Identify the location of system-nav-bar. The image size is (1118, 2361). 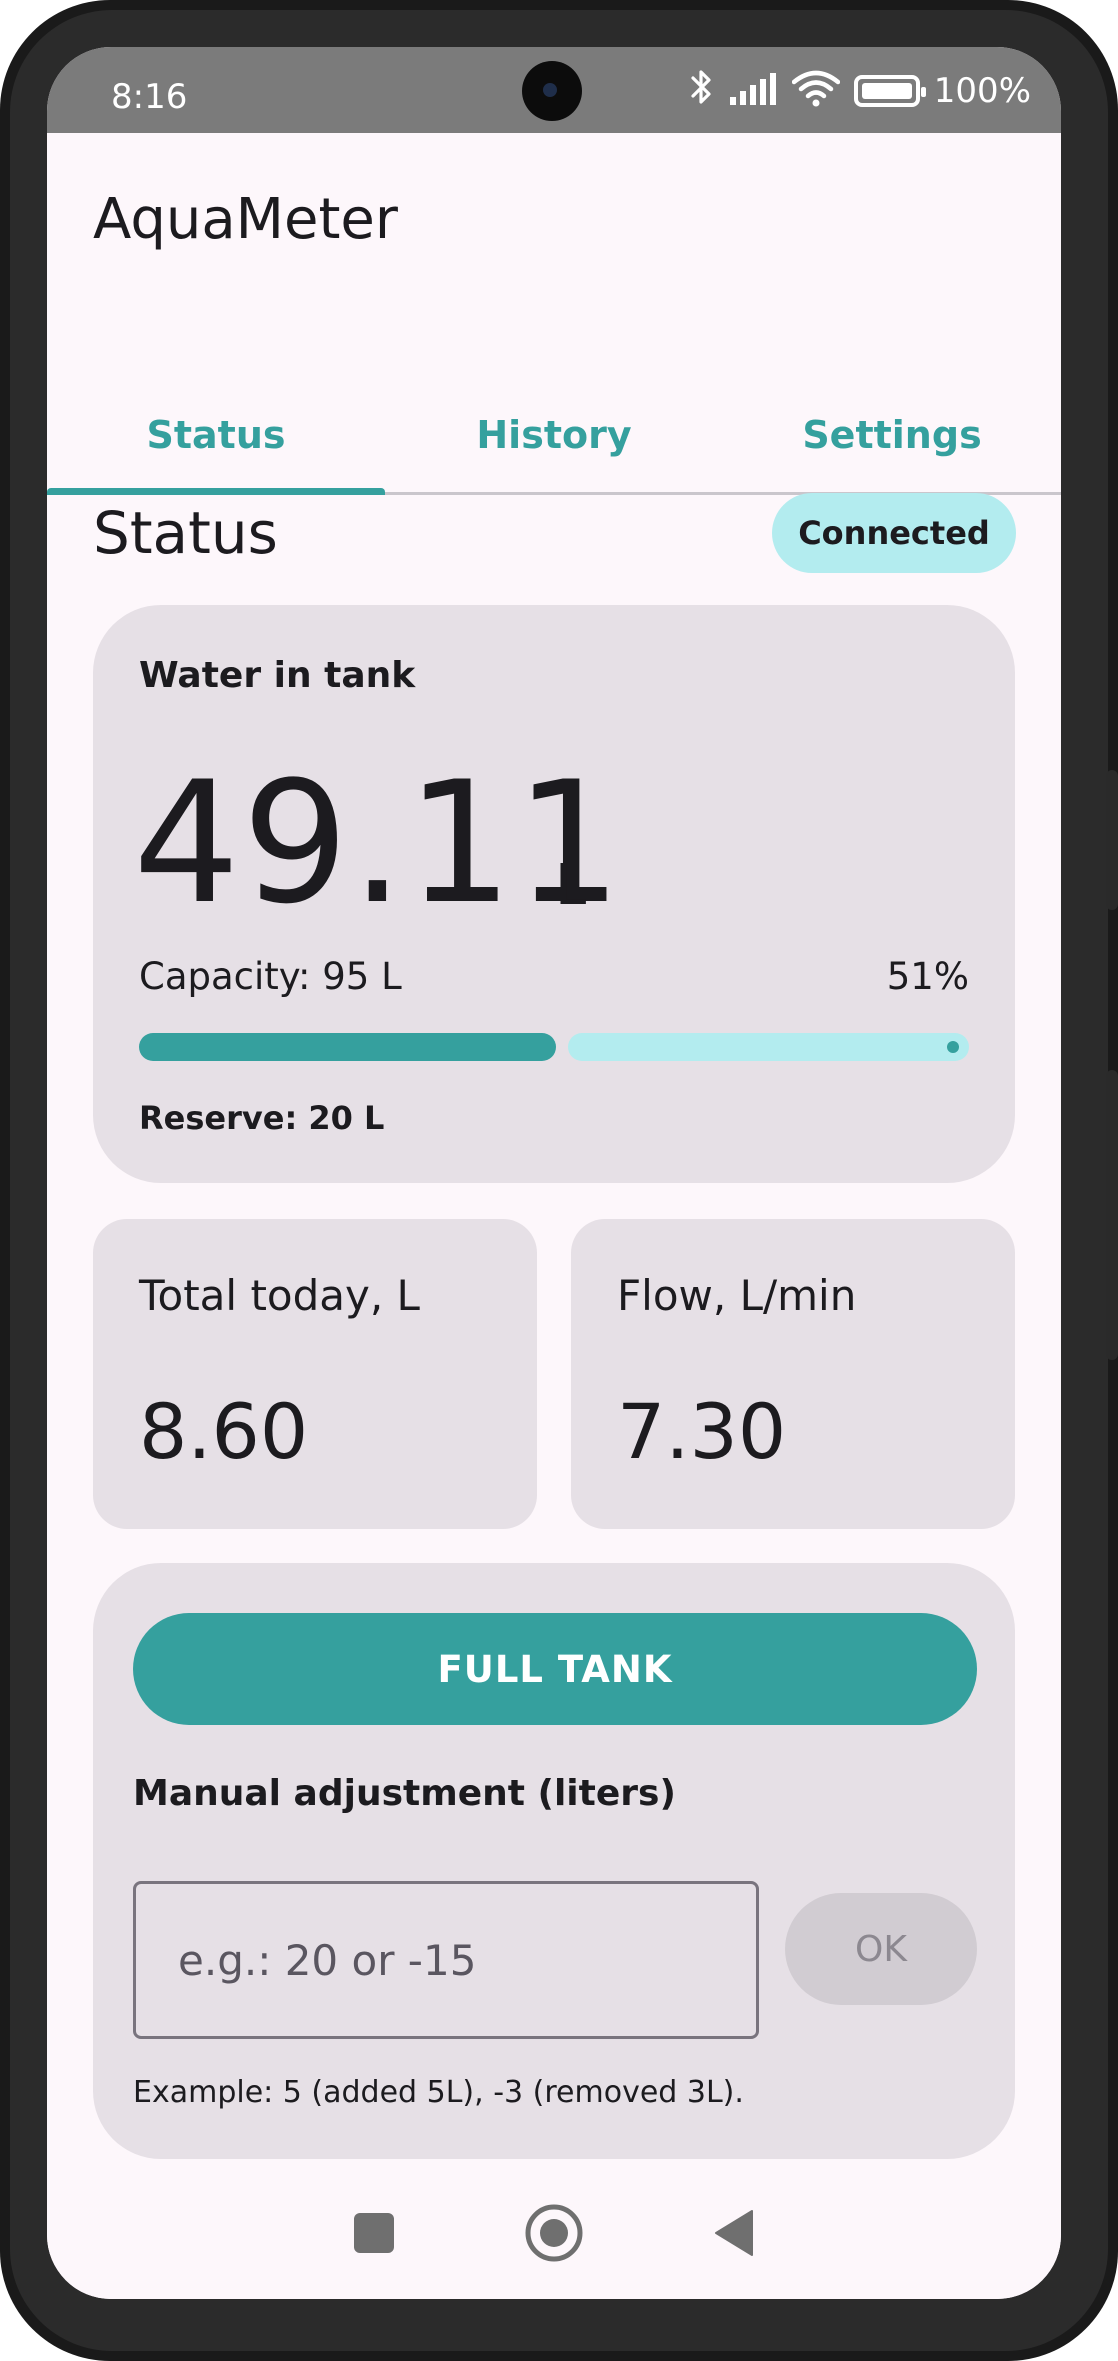
(554, 2233).